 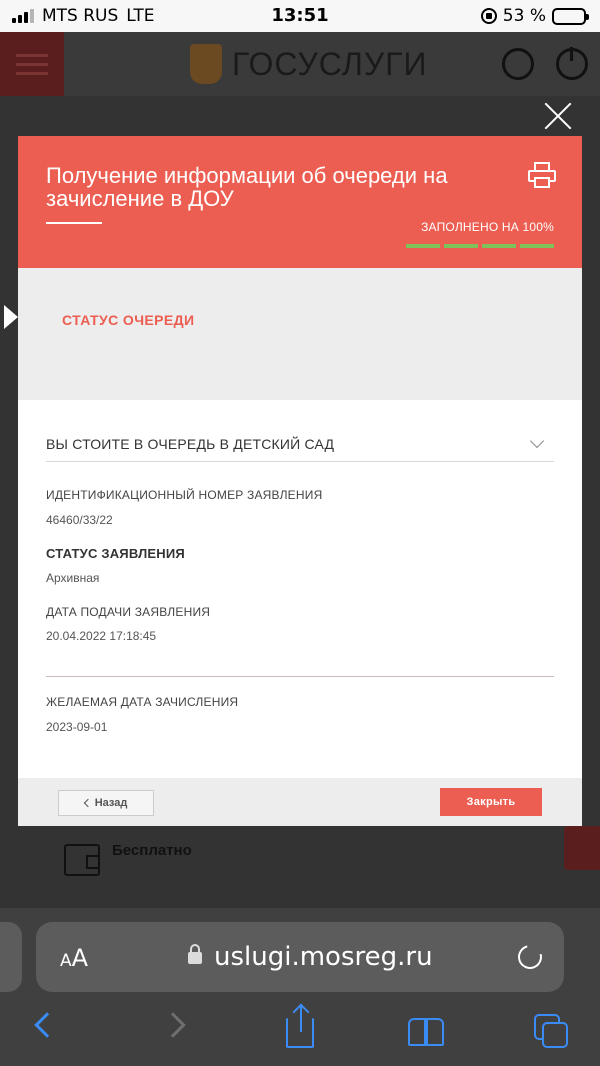 I want to click on application-id-label: ИДЕНТИФИКАЦИОННЫЙ НОМЕР ЗАЯВЛЕНИЯ, so click(x=184, y=495).